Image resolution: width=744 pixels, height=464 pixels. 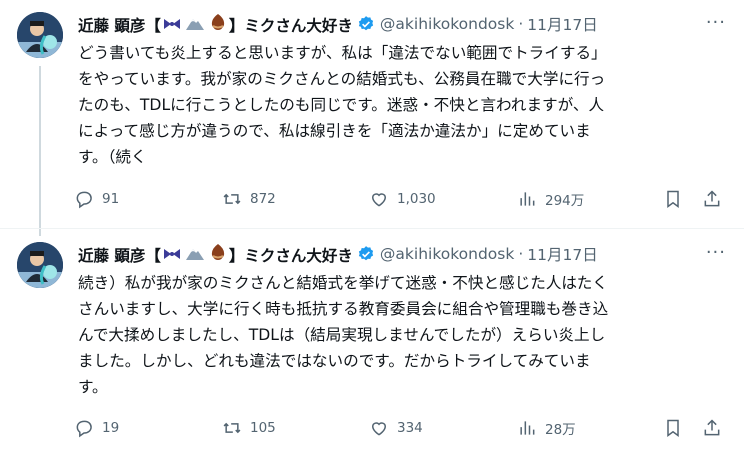 I want to click on reply-button: 19, so click(x=96, y=428).